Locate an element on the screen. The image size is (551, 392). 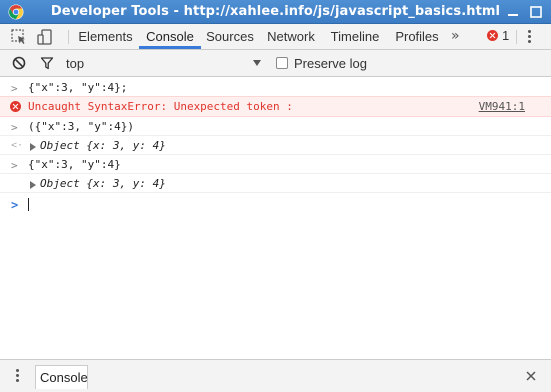
console-input-line: > {"x":3, "y":4} is located at coordinates (275, 164).